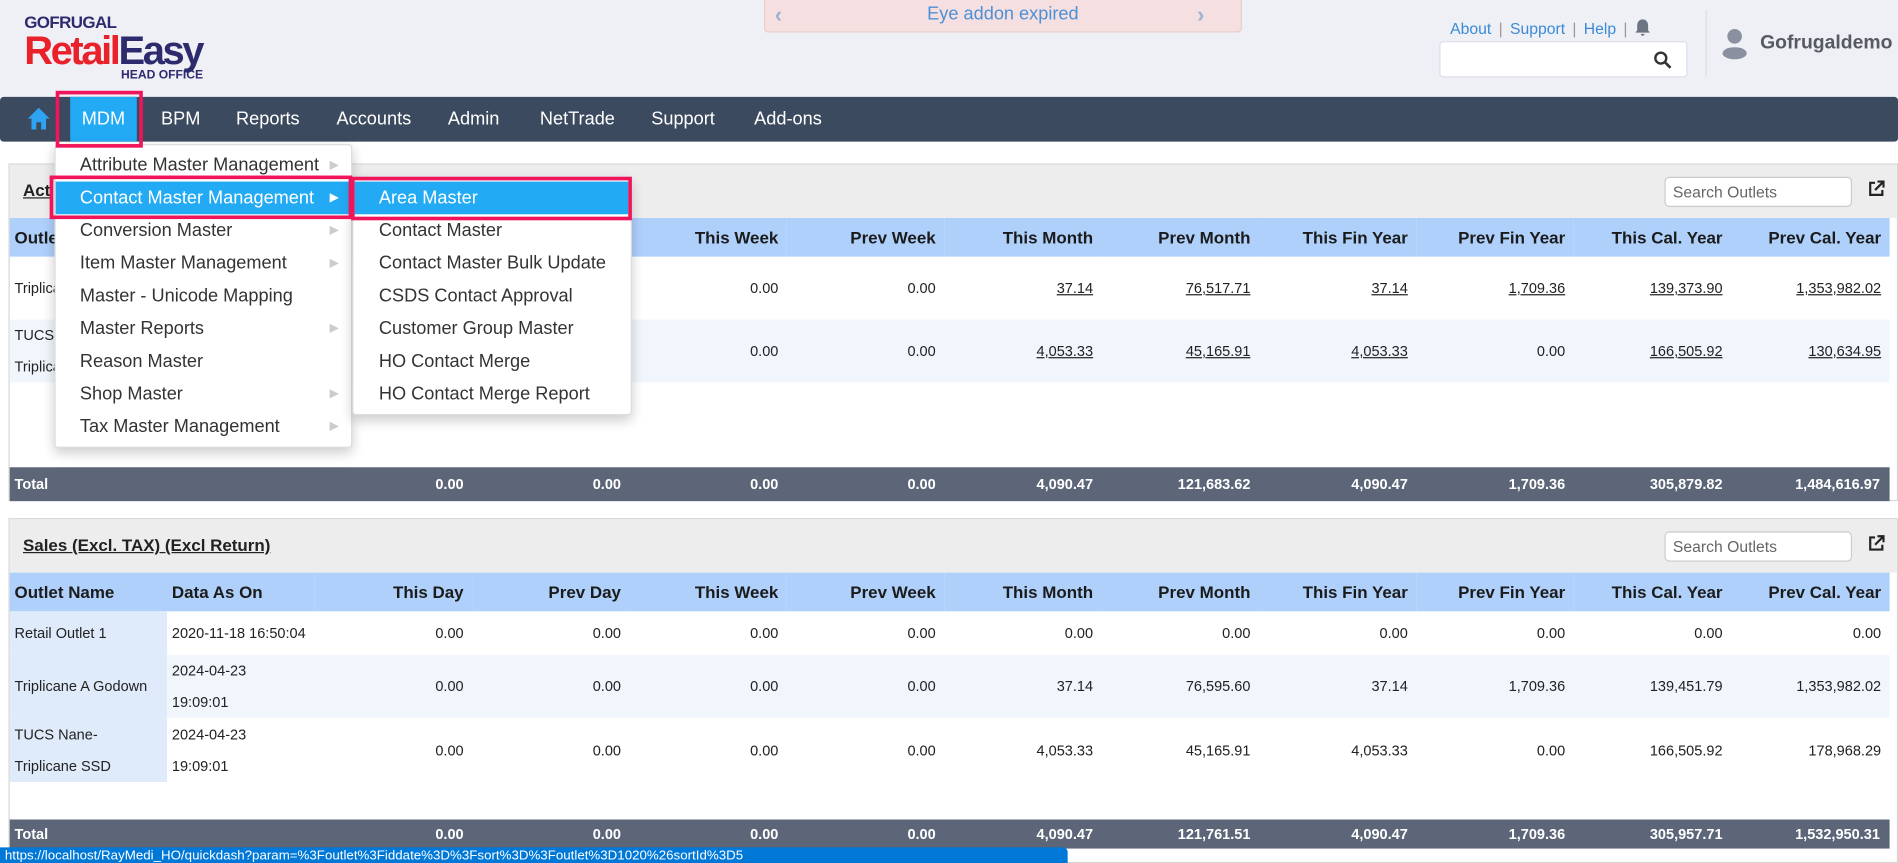 The width and height of the screenshot is (1898, 863). What do you see at coordinates (1537, 28) in the screenshot?
I see `support-link: Support` at bounding box center [1537, 28].